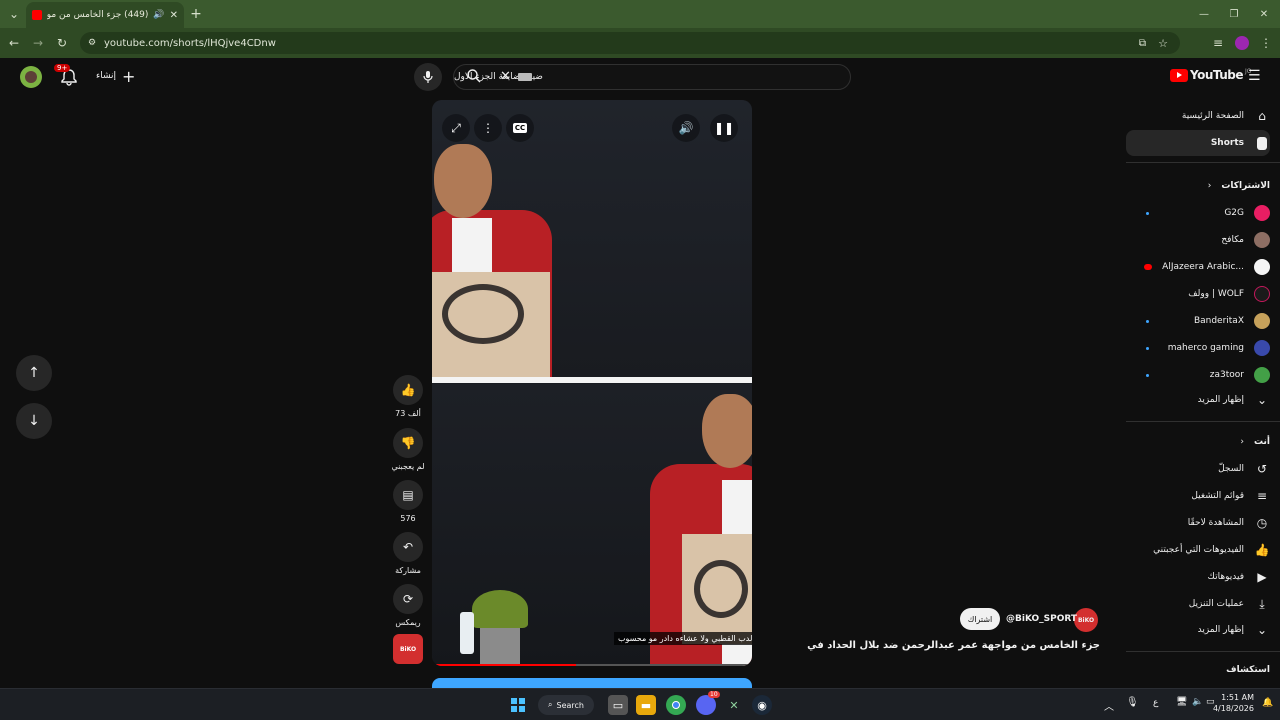 The width and height of the screenshot is (1280, 720). Describe the element at coordinates (463, 181) in the screenshot. I see `person-head` at that location.